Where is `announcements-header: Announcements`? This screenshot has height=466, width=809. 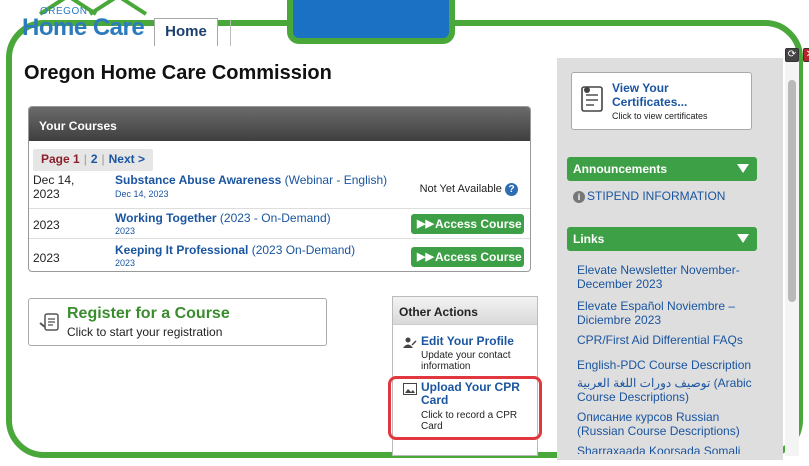
announcements-header: Announcements is located at coordinates (662, 169).